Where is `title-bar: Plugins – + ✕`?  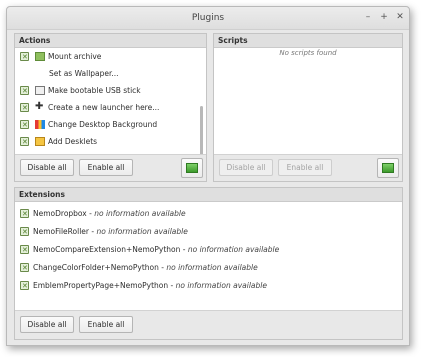 title-bar: Plugins – + ✕ is located at coordinates (208, 18).